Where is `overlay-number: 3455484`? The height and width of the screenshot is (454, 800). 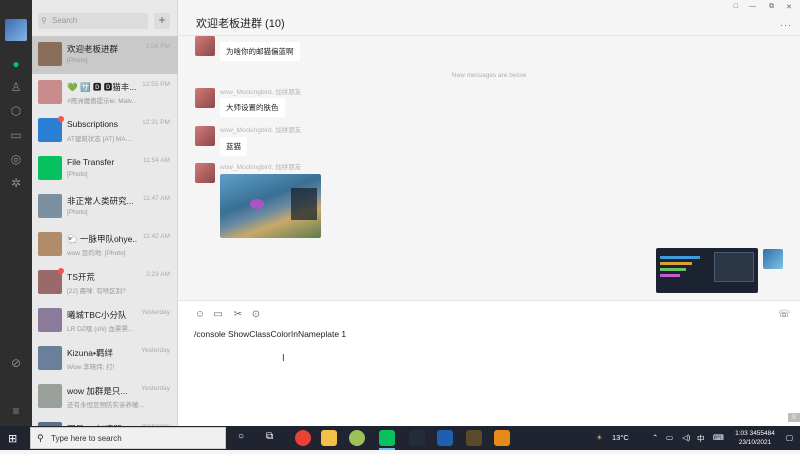 overlay-number: 3455484 is located at coordinates (762, 433).